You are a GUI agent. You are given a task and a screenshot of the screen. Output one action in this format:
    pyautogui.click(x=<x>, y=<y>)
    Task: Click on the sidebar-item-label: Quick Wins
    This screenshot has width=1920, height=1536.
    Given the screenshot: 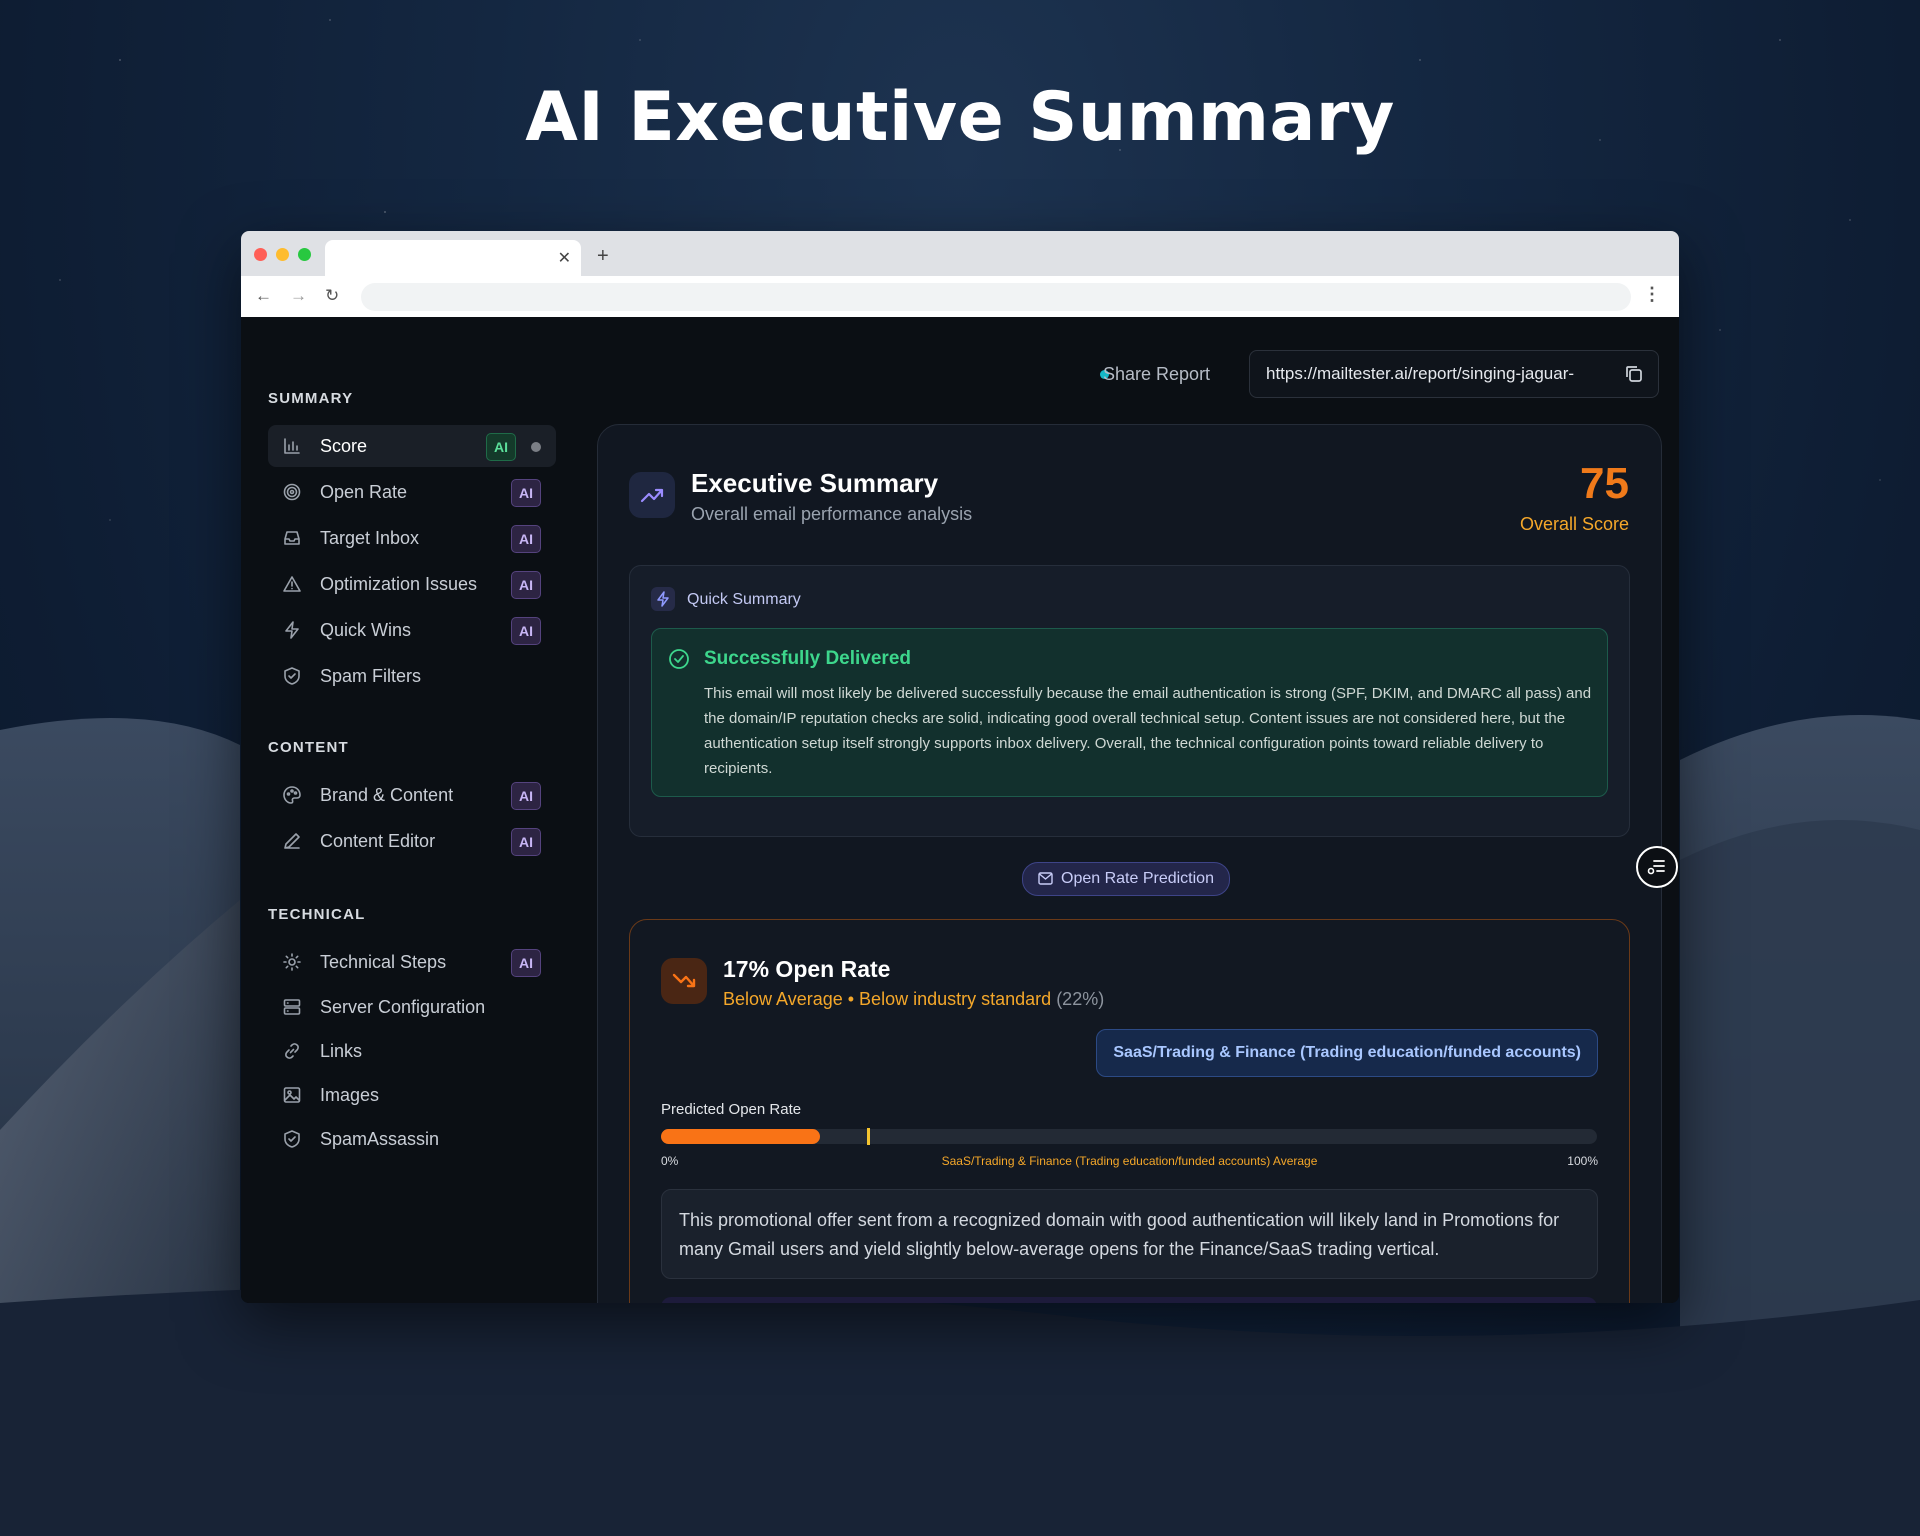 What is the action you would take?
    pyautogui.click(x=366, y=630)
    